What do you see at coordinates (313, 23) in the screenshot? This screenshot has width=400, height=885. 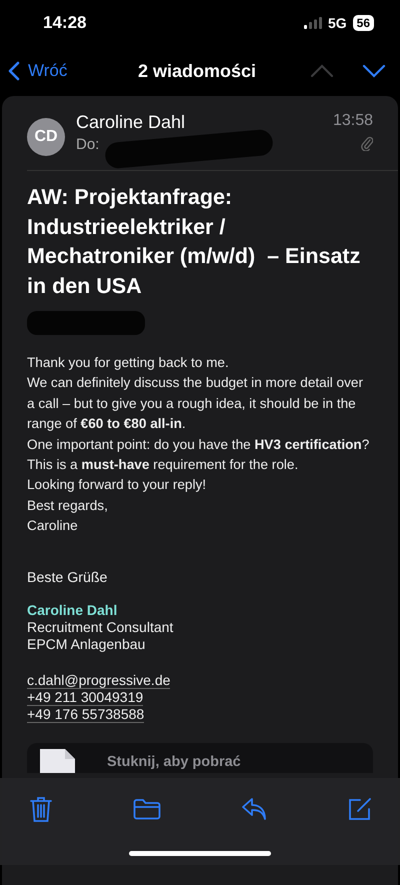 I see `signal-icon` at bounding box center [313, 23].